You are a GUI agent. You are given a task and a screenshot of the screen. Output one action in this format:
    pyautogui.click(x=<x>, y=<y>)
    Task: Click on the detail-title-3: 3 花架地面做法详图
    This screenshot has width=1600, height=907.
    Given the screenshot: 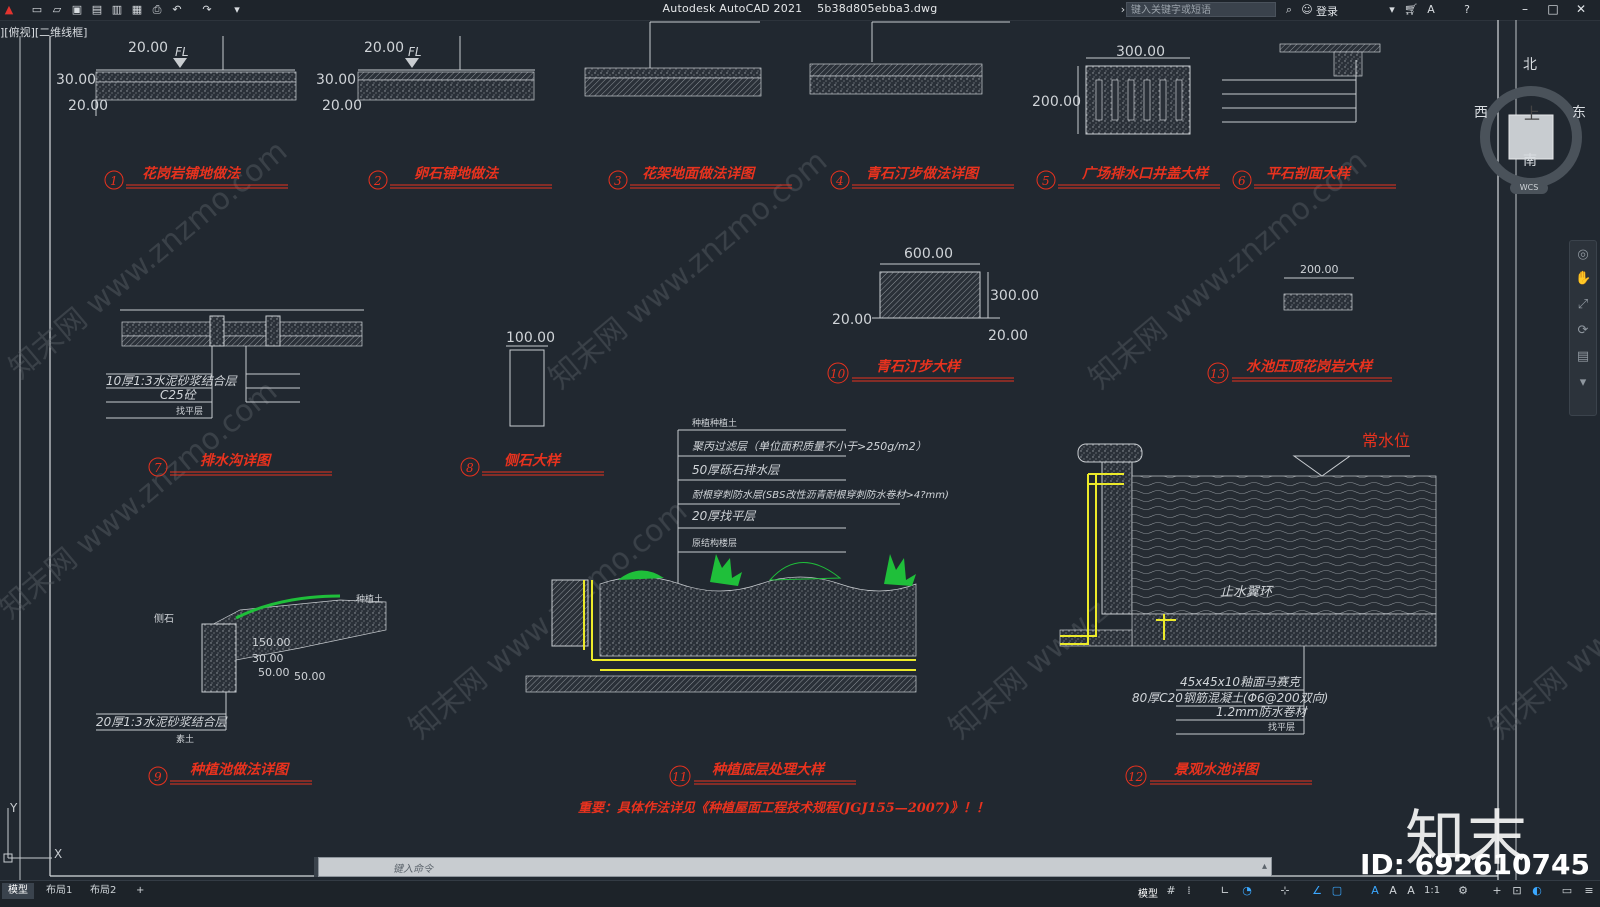 What is the action you would take?
    pyautogui.click(x=700, y=177)
    